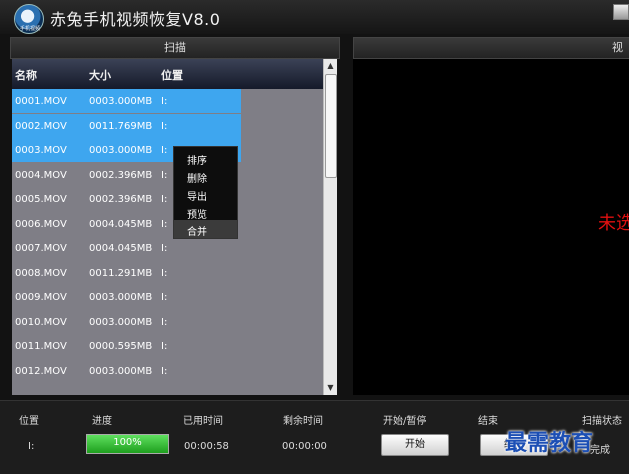  Describe the element at coordinates (203, 421) in the screenshot. I see `label-elapsed: 已用时间` at that location.